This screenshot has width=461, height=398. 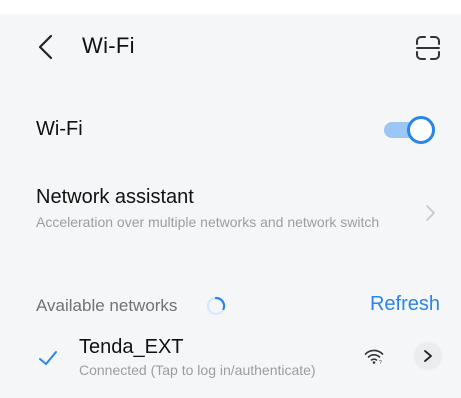 I want to click on network-details-button, so click(x=428, y=356).